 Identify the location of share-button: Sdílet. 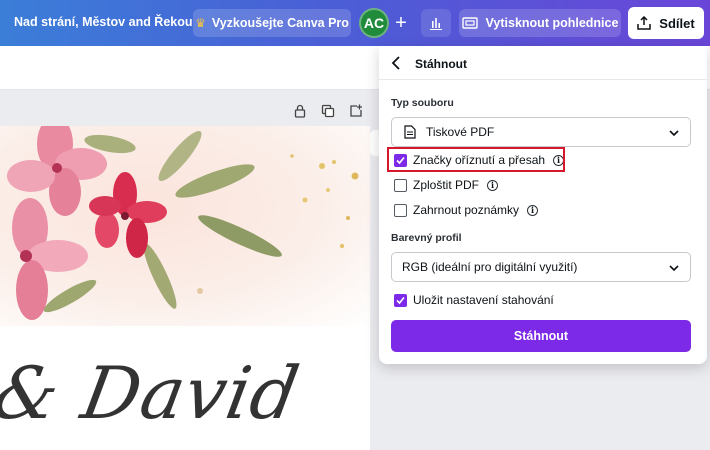
(666, 23).